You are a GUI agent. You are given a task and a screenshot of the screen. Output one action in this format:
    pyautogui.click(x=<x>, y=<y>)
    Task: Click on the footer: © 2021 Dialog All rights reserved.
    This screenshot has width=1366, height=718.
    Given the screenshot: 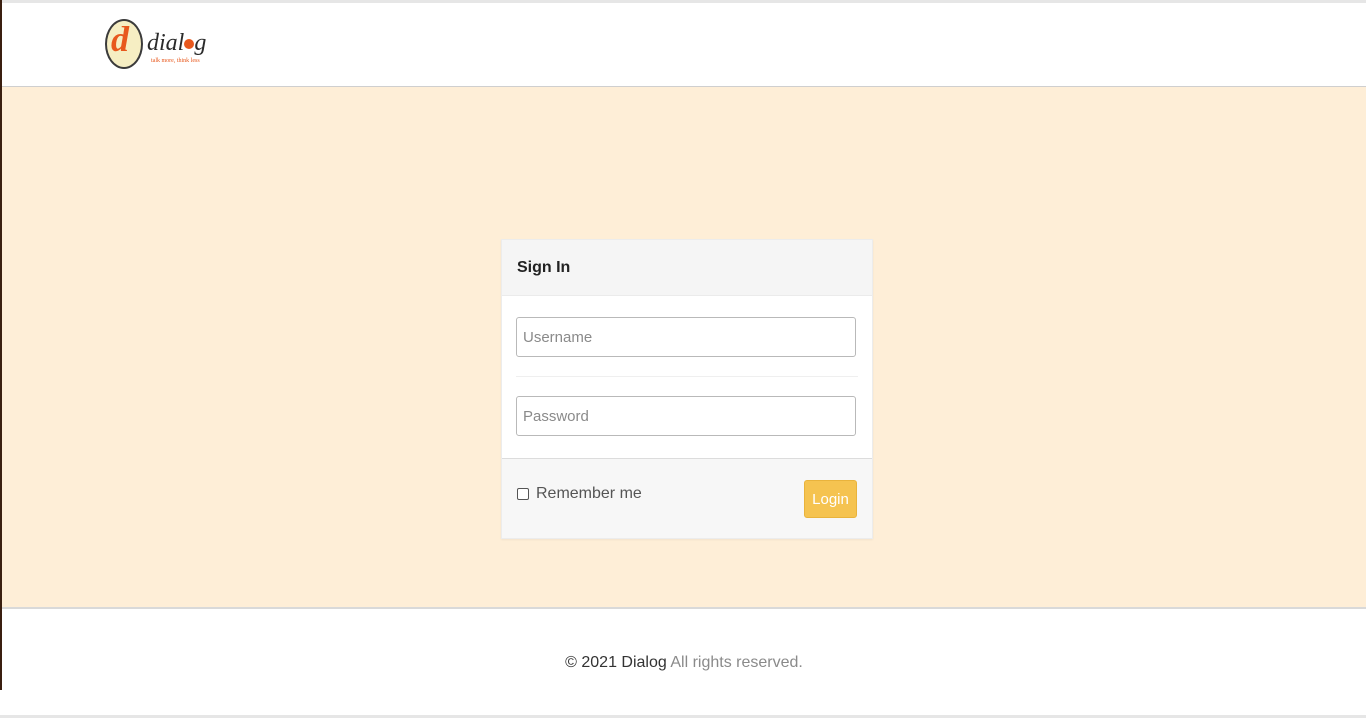 What is the action you would take?
    pyautogui.click(x=684, y=662)
    